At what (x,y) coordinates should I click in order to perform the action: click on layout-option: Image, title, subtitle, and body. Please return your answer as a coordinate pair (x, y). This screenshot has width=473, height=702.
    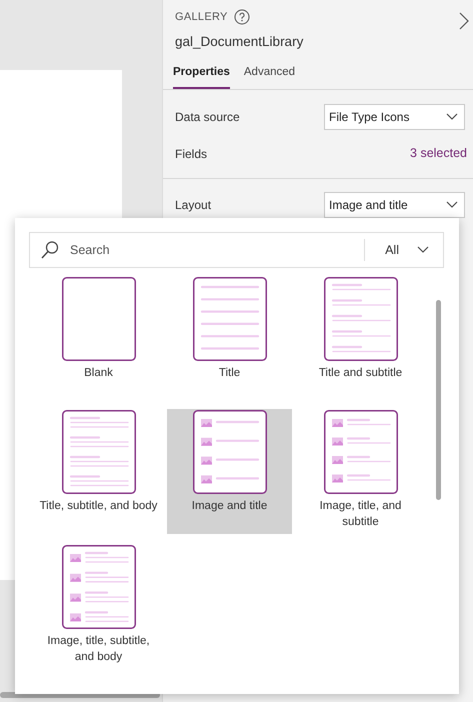
    Looking at the image, I should click on (98, 607).